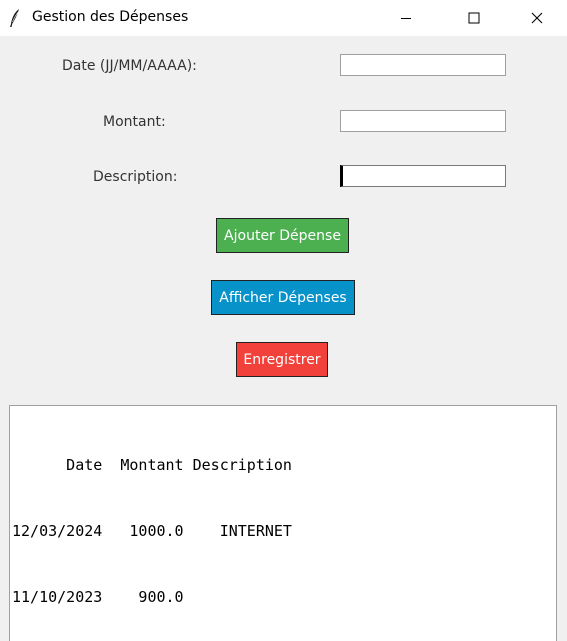 Image resolution: width=567 pixels, height=641 pixels. I want to click on save-button: Enregistrer, so click(282, 359).